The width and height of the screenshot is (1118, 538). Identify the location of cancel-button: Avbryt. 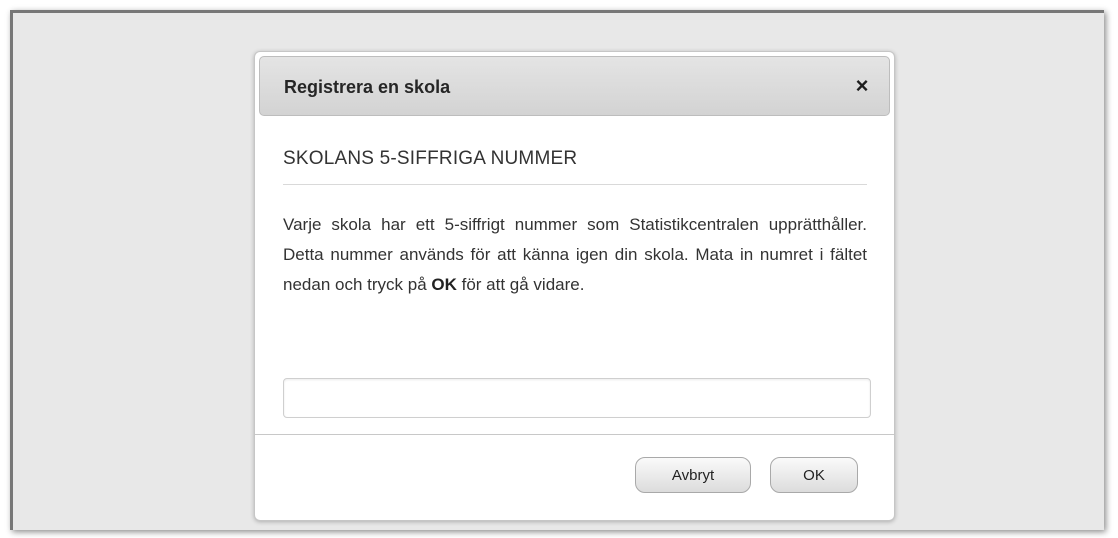
(693, 475).